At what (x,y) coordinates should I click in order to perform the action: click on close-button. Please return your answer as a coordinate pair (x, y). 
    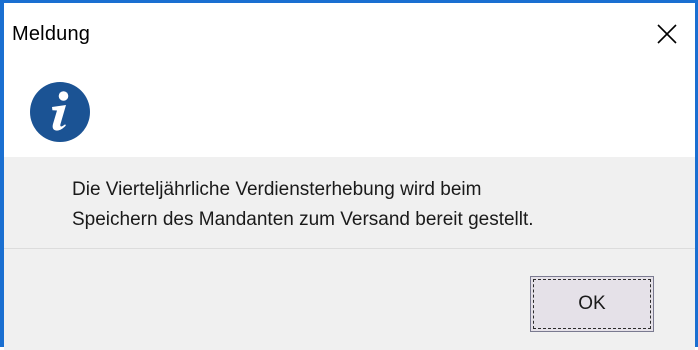
    Looking at the image, I should click on (667, 34).